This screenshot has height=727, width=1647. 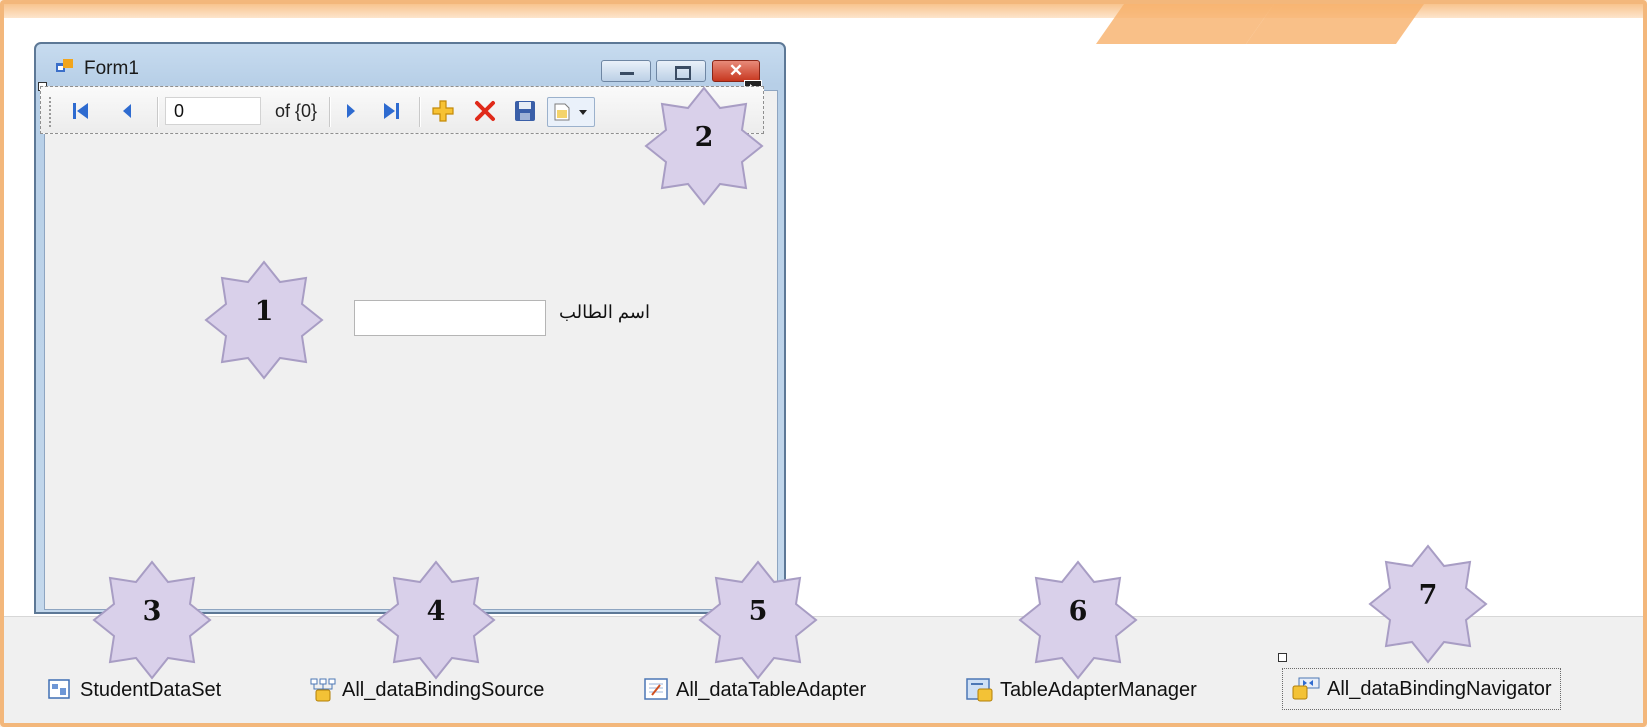 What do you see at coordinates (485, 111) in the screenshot?
I see `delete-icon` at bounding box center [485, 111].